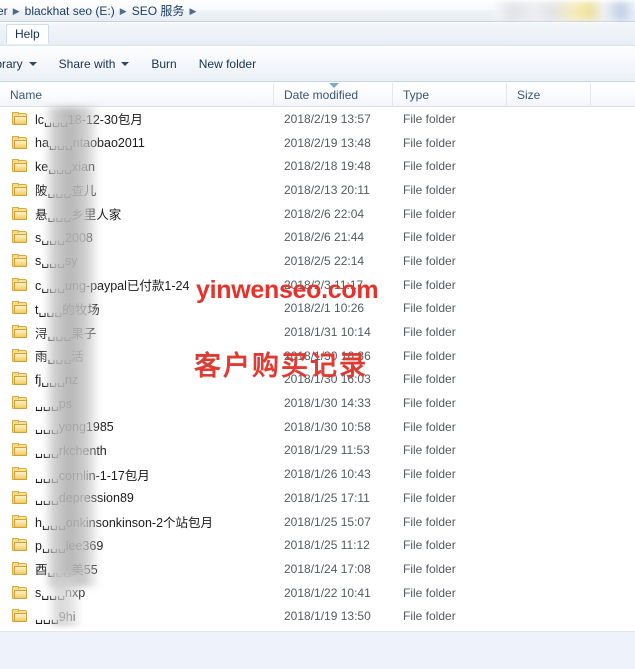 The width and height of the screenshot is (635, 669). What do you see at coordinates (11, 63) in the screenshot?
I see `include-in-library-label: library` at bounding box center [11, 63].